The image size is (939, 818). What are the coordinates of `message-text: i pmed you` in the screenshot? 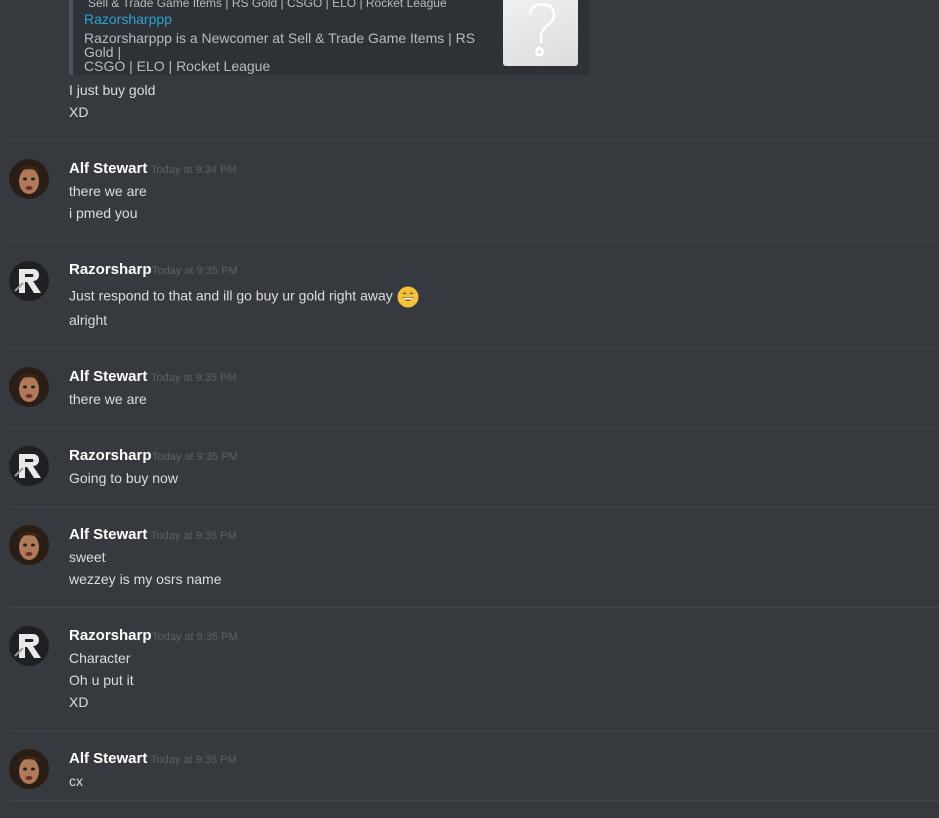 It's located at (103, 213).